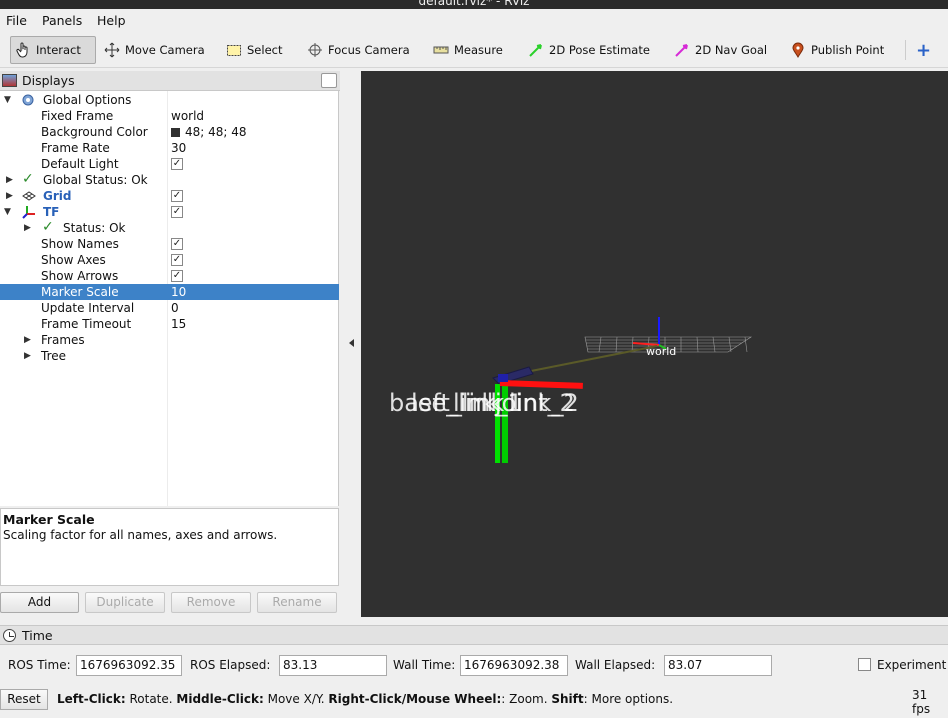 This screenshot has height=718, width=948. I want to click on measure-tool: Measure, so click(468, 50).